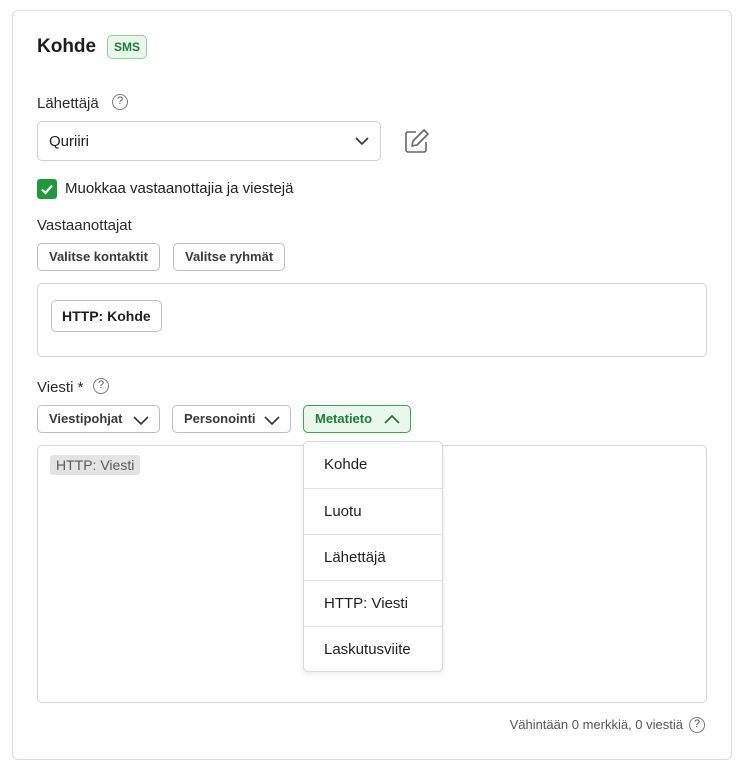  What do you see at coordinates (220, 418) in the screenshot?
I see `personalization-dropdown-label: Personointi` at bounding box center [220, 418].